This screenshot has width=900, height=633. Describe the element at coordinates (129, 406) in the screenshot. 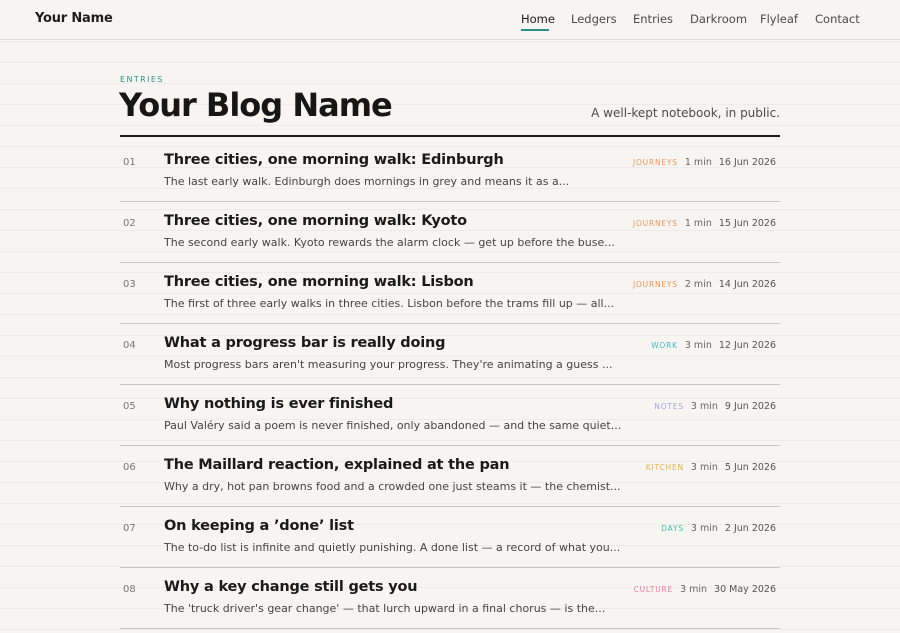

I see `entry-number: 05` at that location.